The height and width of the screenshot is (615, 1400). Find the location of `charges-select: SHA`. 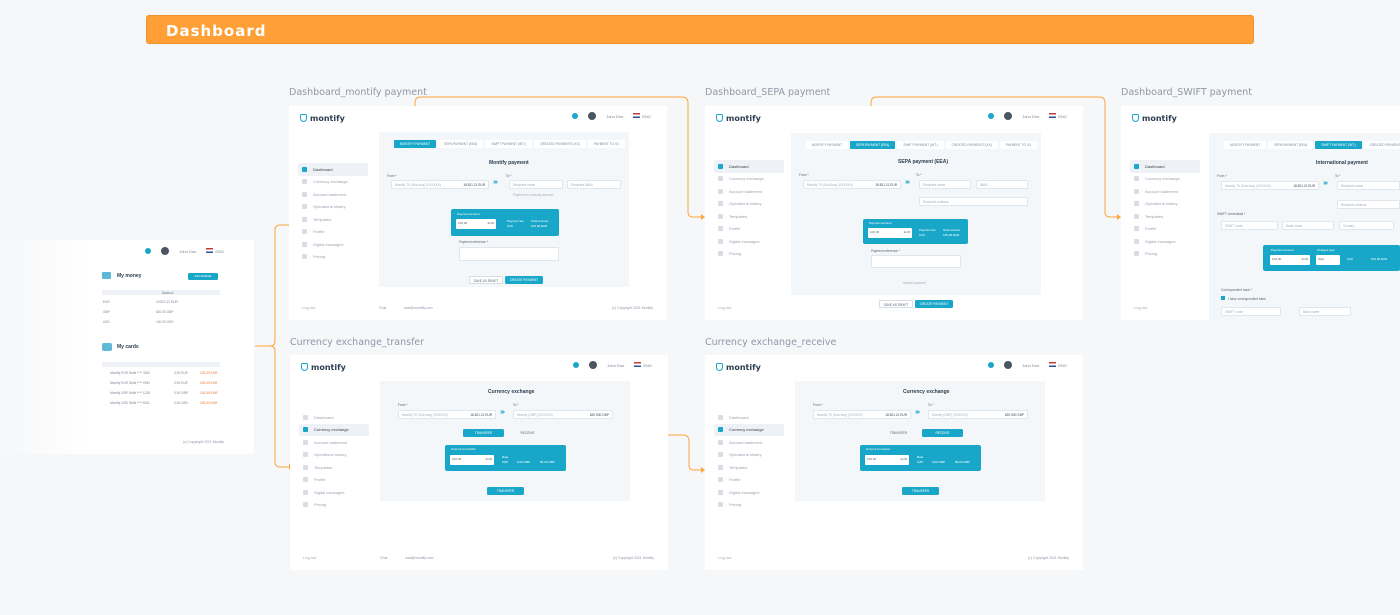

charges-select: SHA is located at coordinates (1328, 260).